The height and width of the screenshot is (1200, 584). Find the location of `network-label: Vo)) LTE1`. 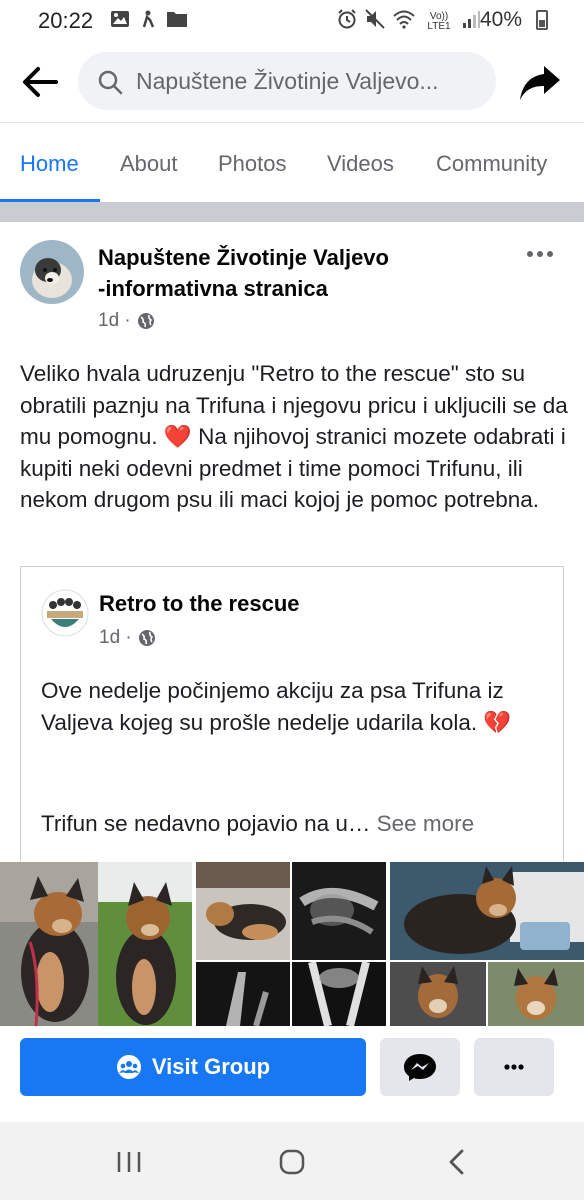

network-label: Vo)) LTE1 is located at coordinates (439, 21).